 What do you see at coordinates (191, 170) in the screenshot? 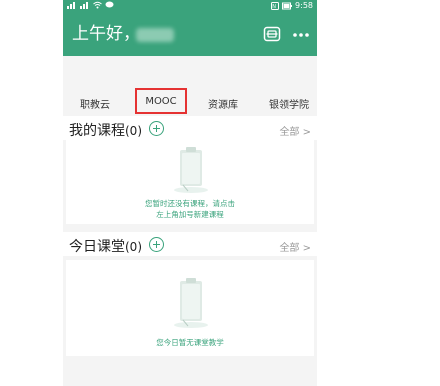
I see `empty-courses-illustration` at bounding box center [191, 170].